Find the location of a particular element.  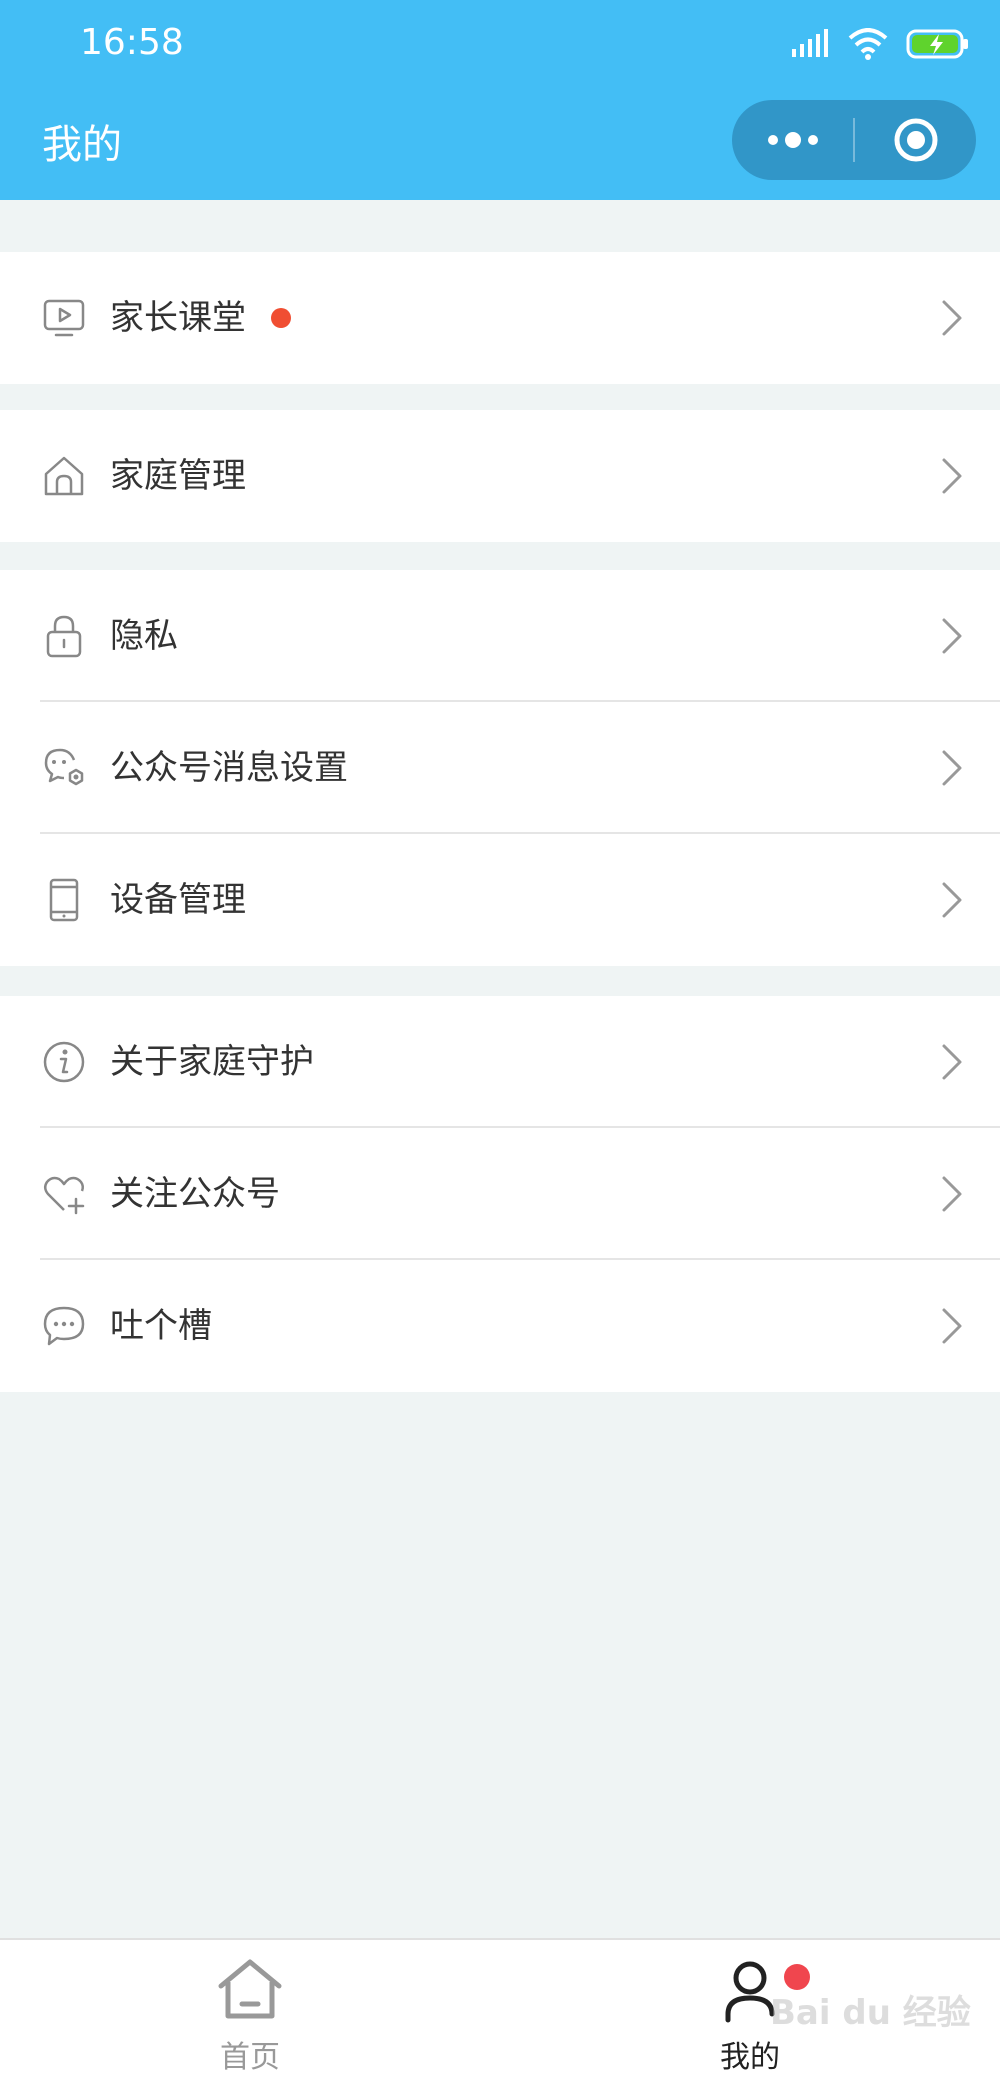

more-dots-icon is located at coordinates (792, 140).